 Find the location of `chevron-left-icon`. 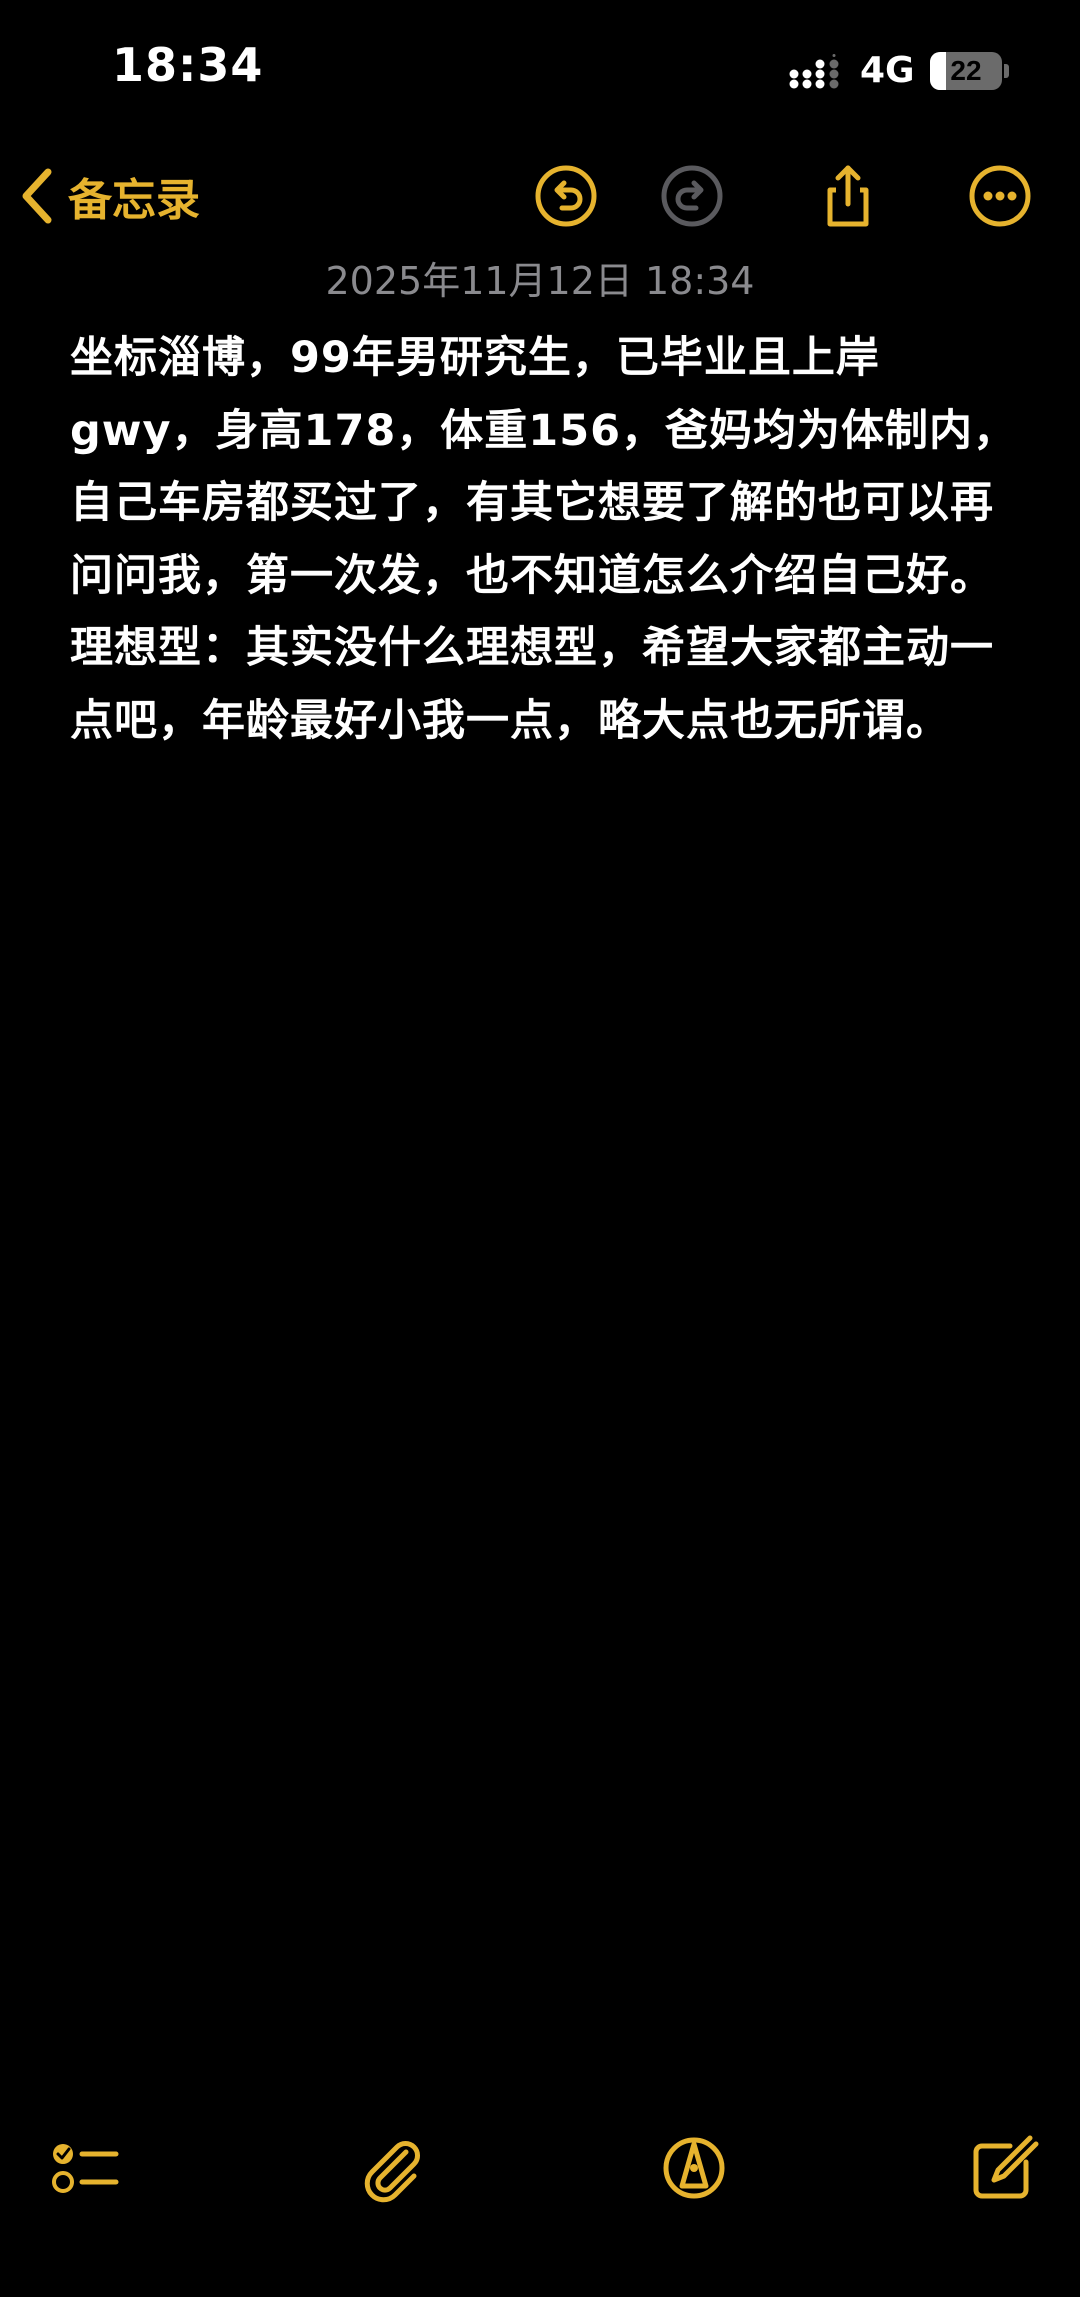

chevron-left-icon is located at coordinates (36, 196).